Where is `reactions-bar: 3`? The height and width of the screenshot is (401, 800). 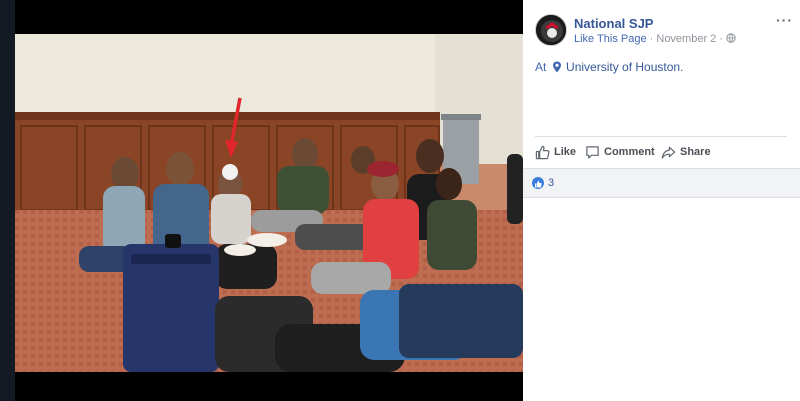 reactions-bar: 3 is located at coordinates (661, 183).